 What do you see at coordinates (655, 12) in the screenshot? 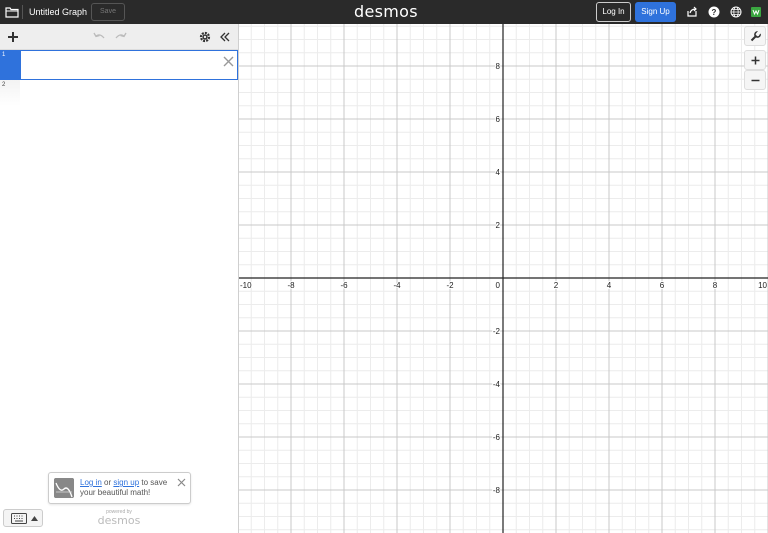
I see `signup-button: Sign Up` at bounding box center [655, 12].